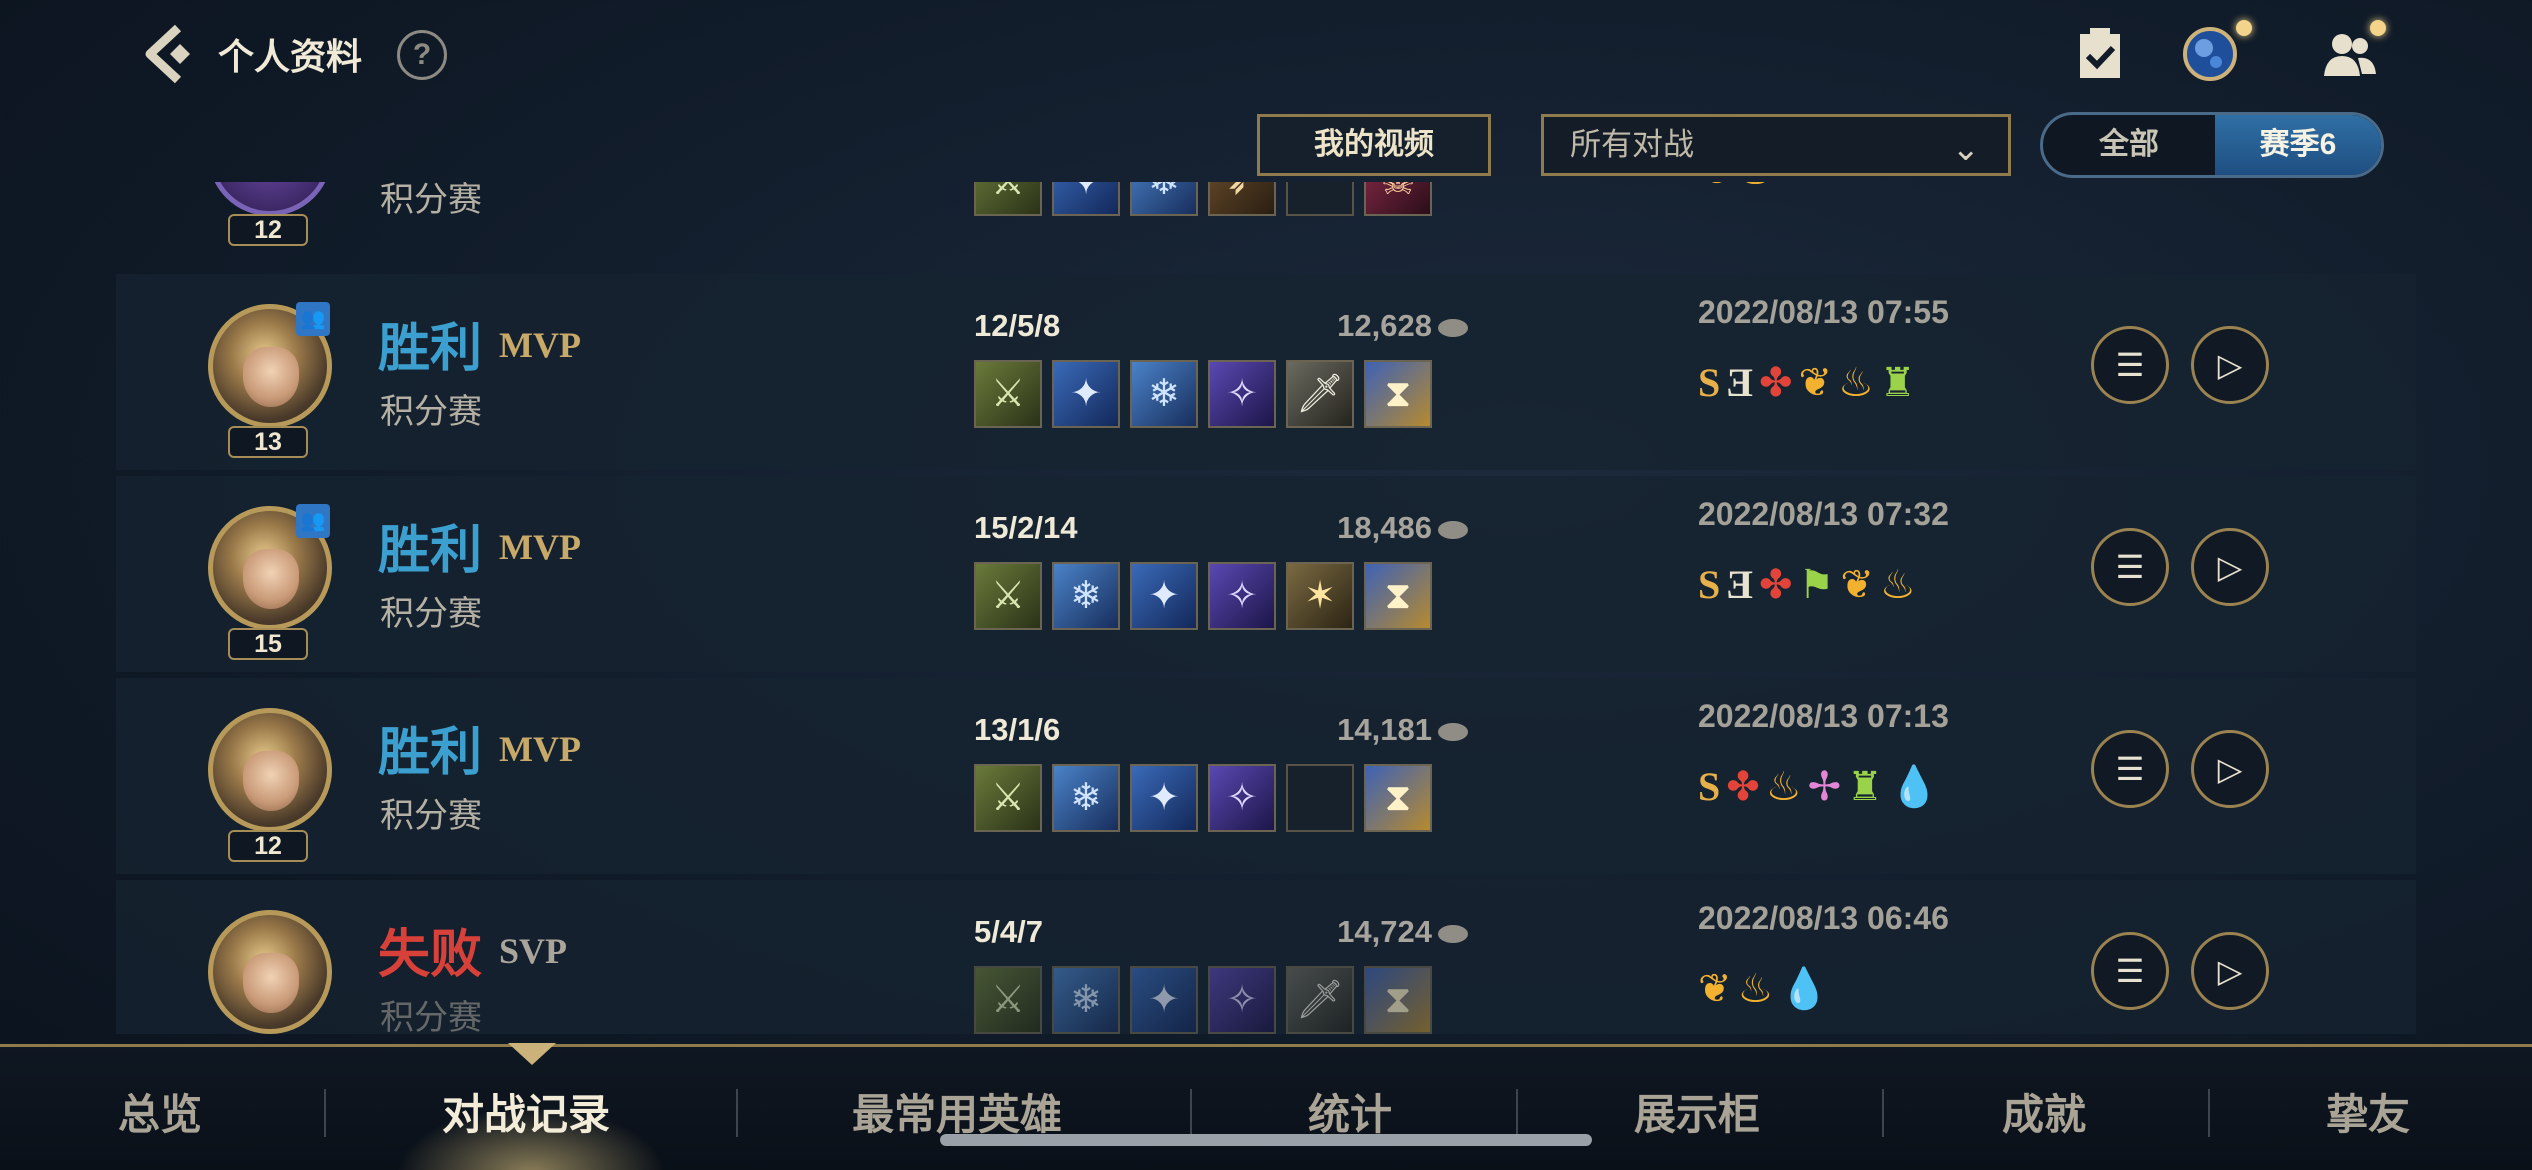 The height and width of the screenshot is (1170, 2532). What do you see at coordinates (1266, 1140) in the screenshot?
I see `home-indicator` at bounding box center [1266, 1140].